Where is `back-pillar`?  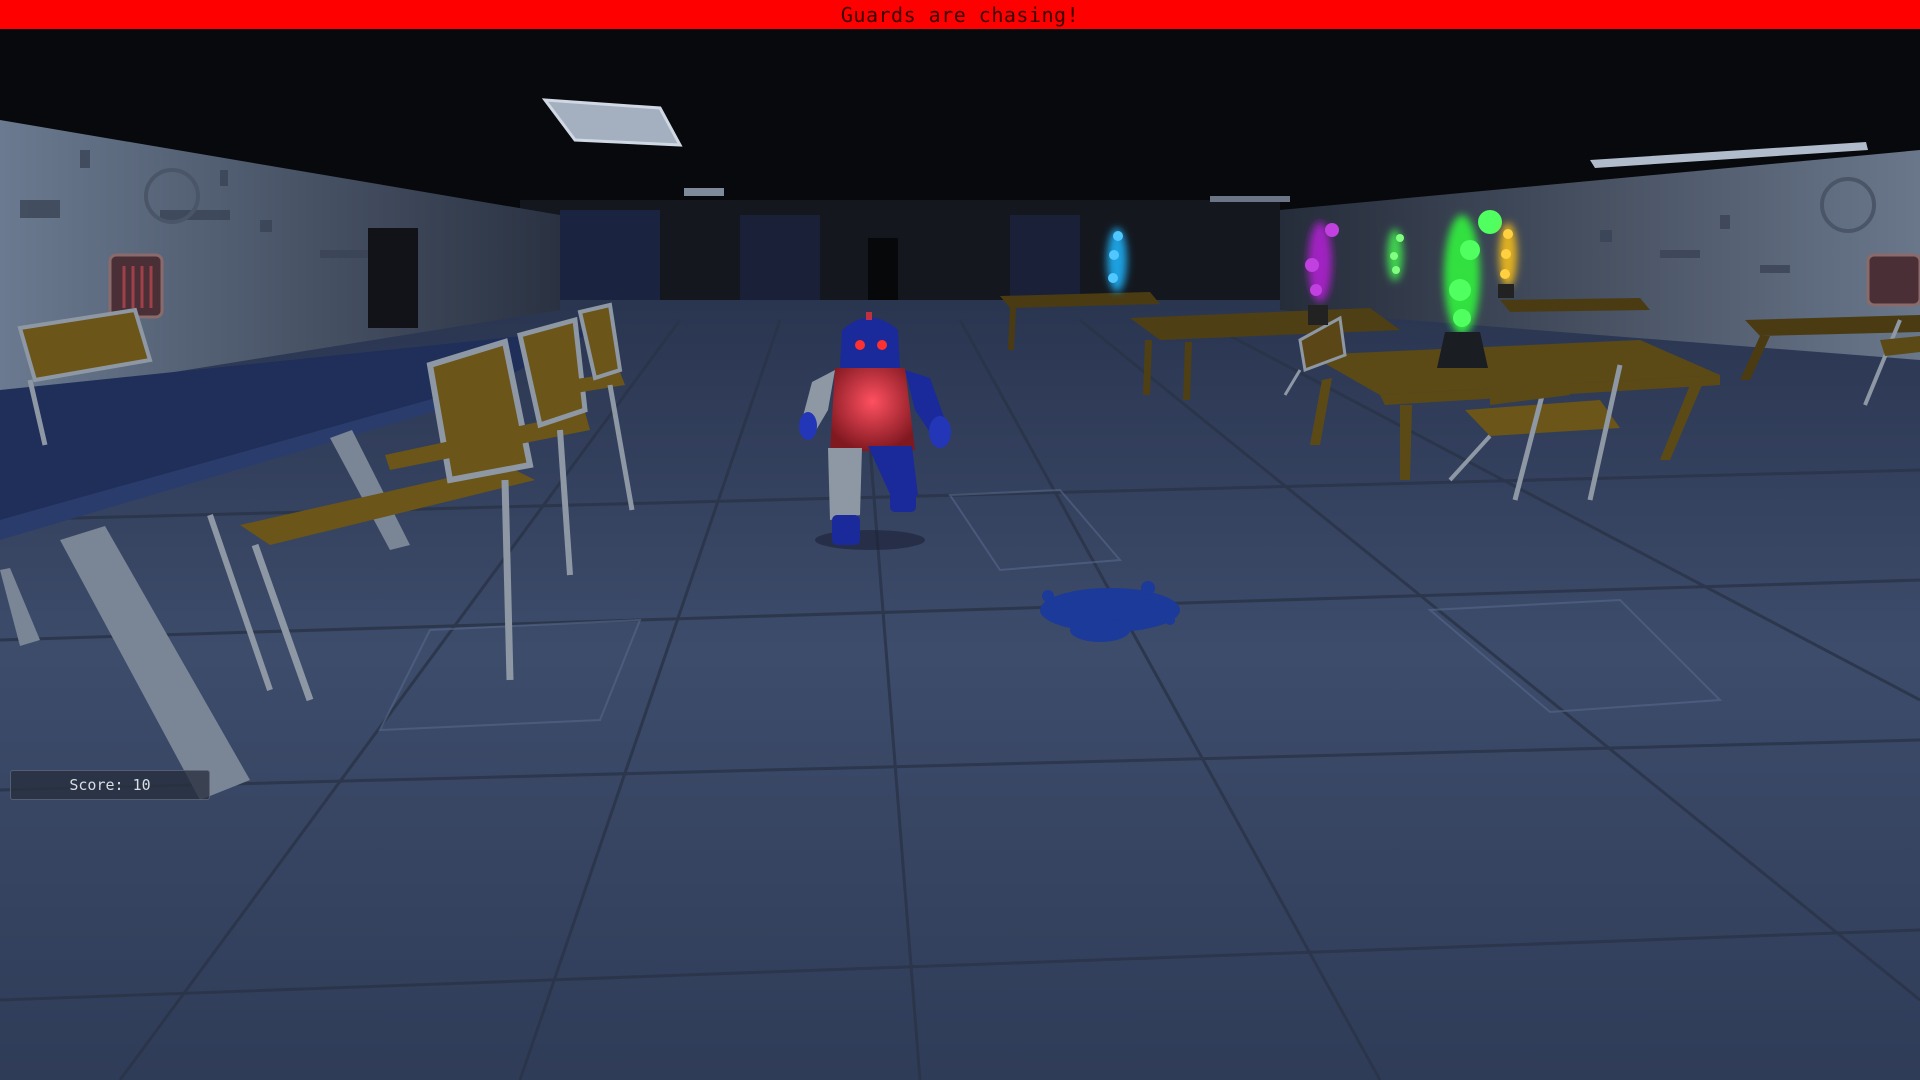
back-pillar is located at coordinates (610, 262).